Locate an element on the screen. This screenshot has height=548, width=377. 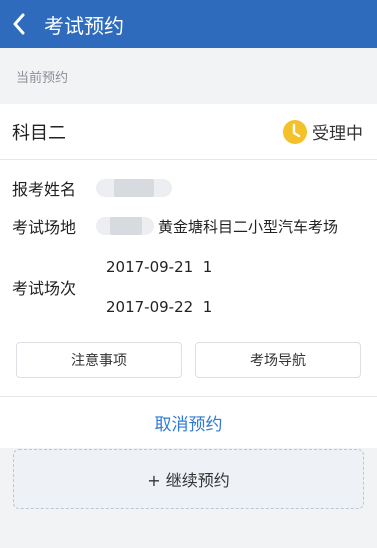
chevron-left-icon is located at coordinates (23, 24).